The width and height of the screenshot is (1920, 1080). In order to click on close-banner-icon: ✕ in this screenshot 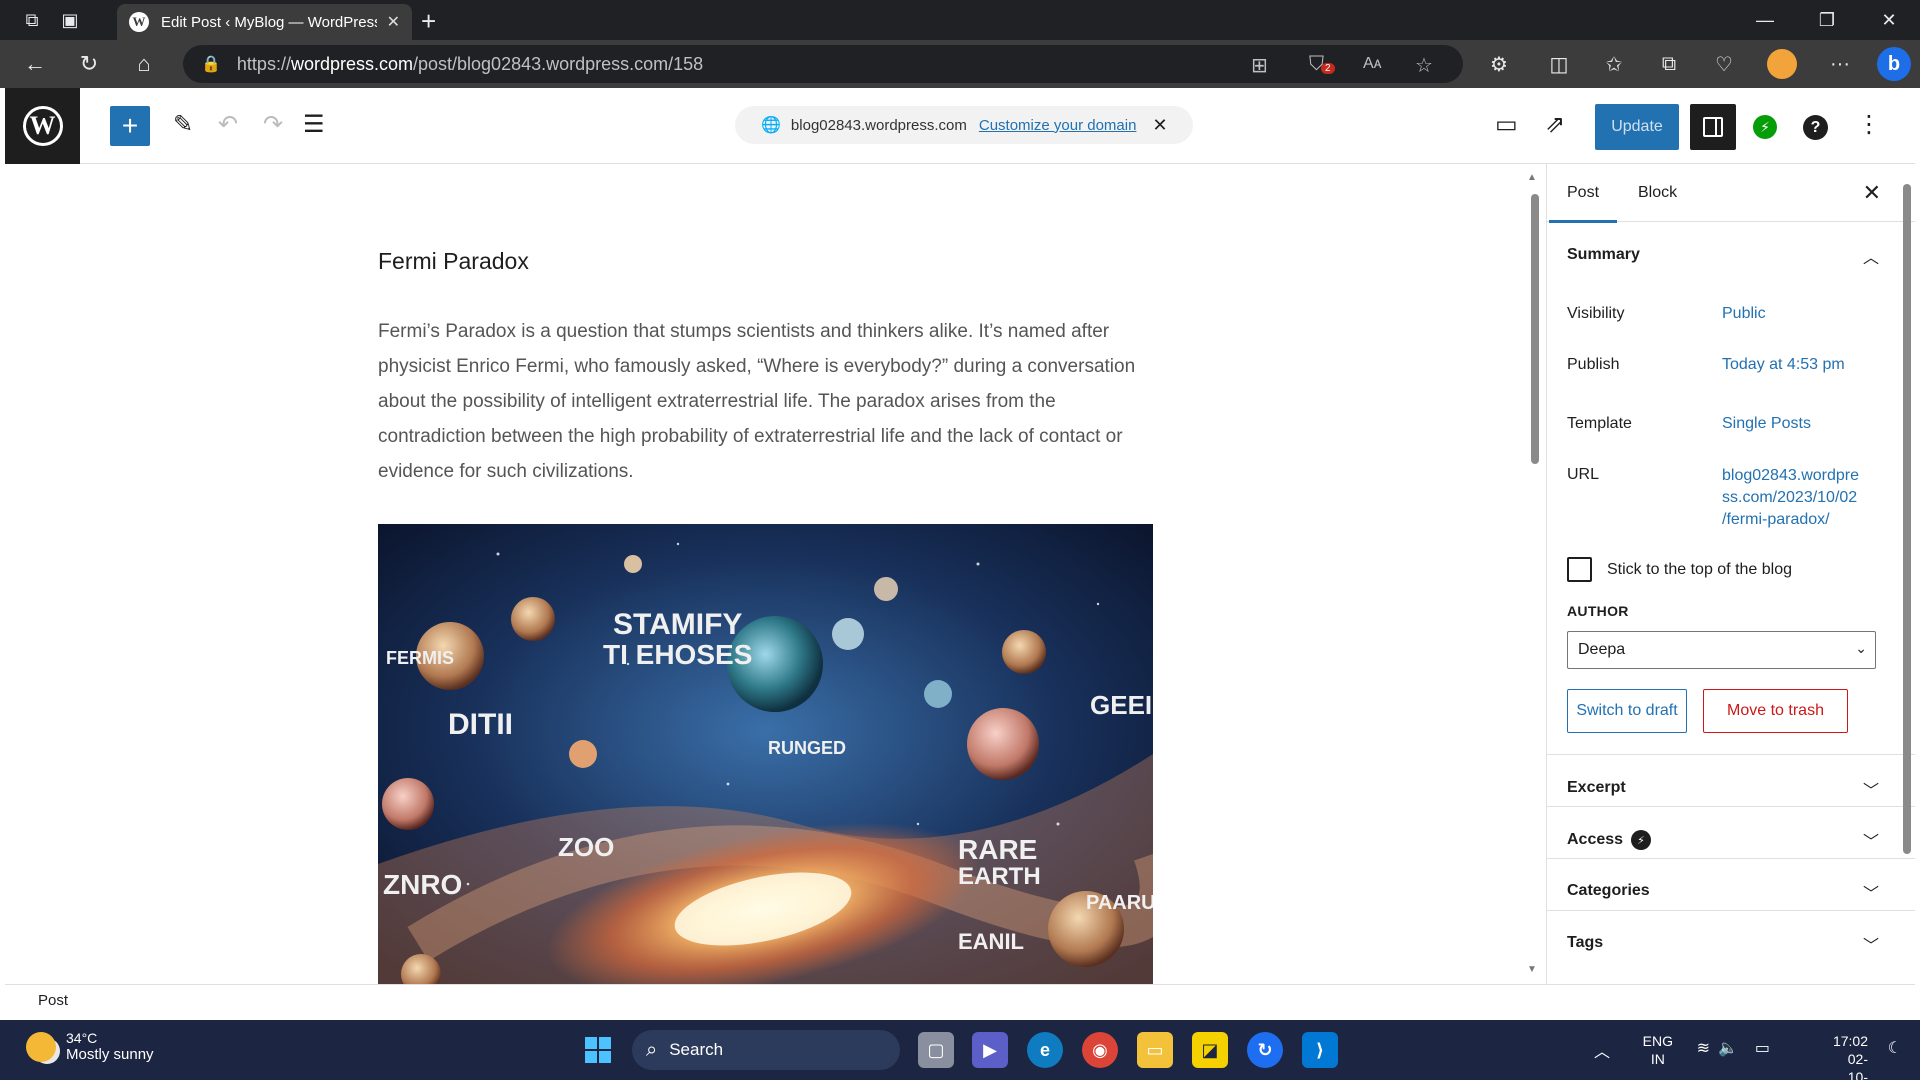, I will do `click(1159, 125)`.